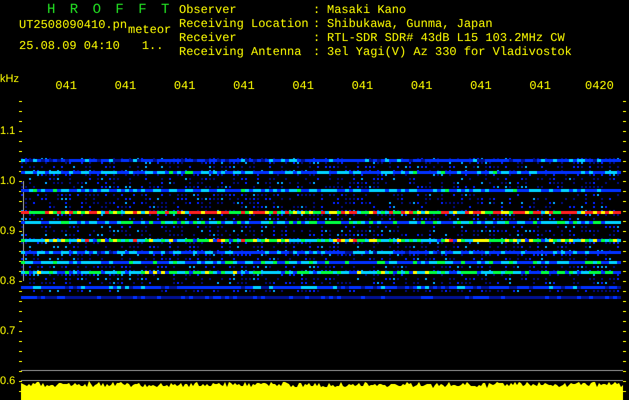 This screenshot has width=629, height=400. I want to click on frequency-label: 1.1, so click(8, 131).